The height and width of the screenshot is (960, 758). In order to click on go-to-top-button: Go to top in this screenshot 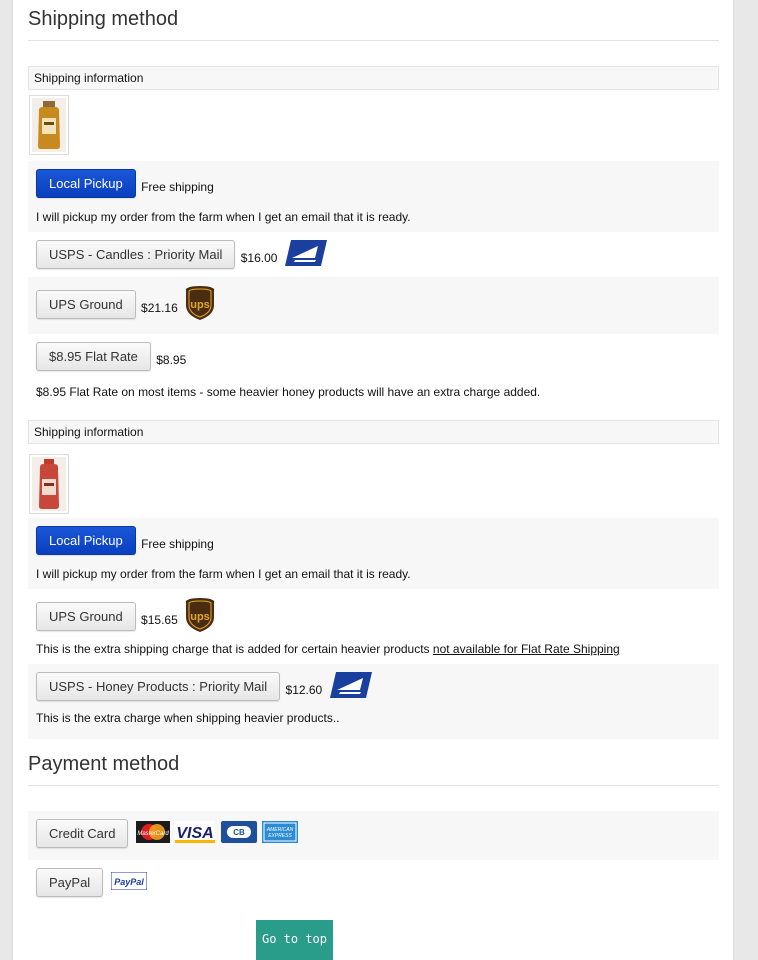, I will do `click(294, 940)`.